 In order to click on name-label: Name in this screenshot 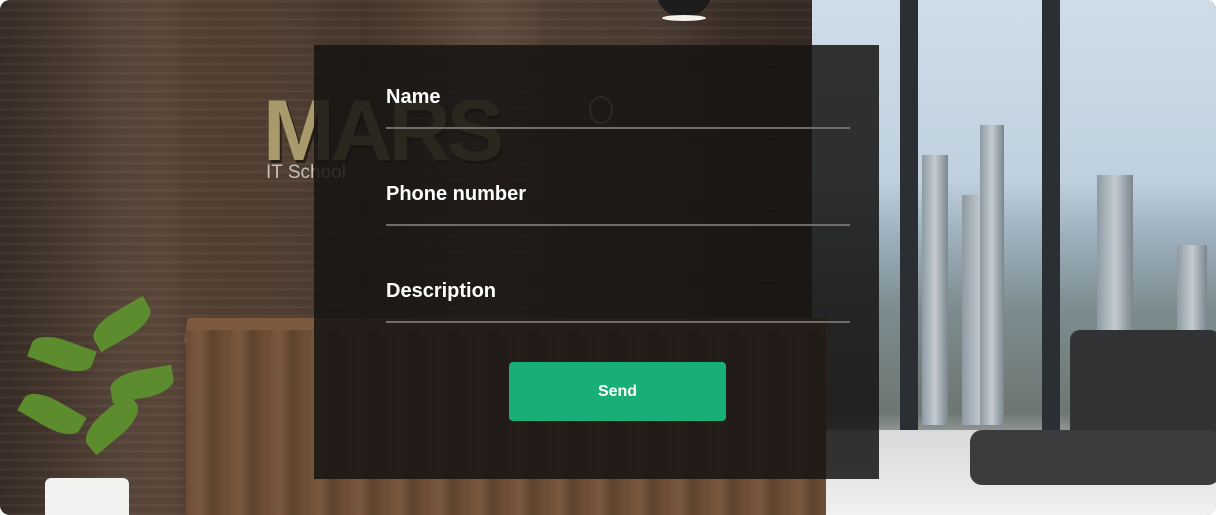, I will do `click(413, 97)`.